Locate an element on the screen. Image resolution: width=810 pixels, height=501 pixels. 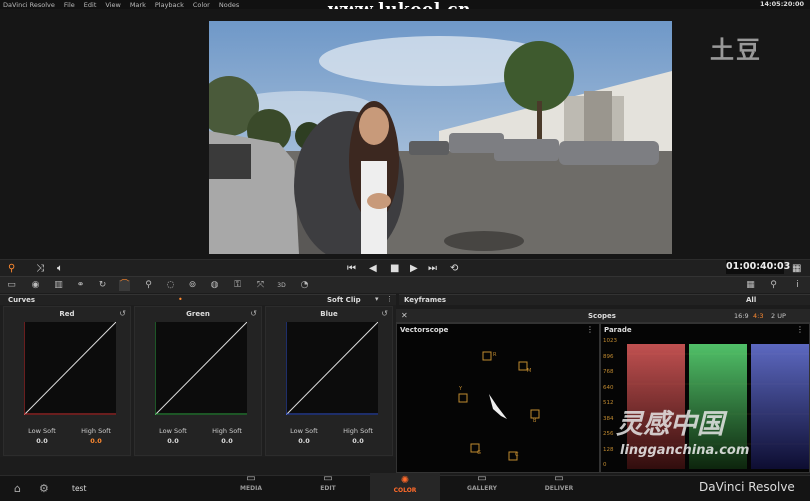
target-b: B is located at coordinates (535, 421).